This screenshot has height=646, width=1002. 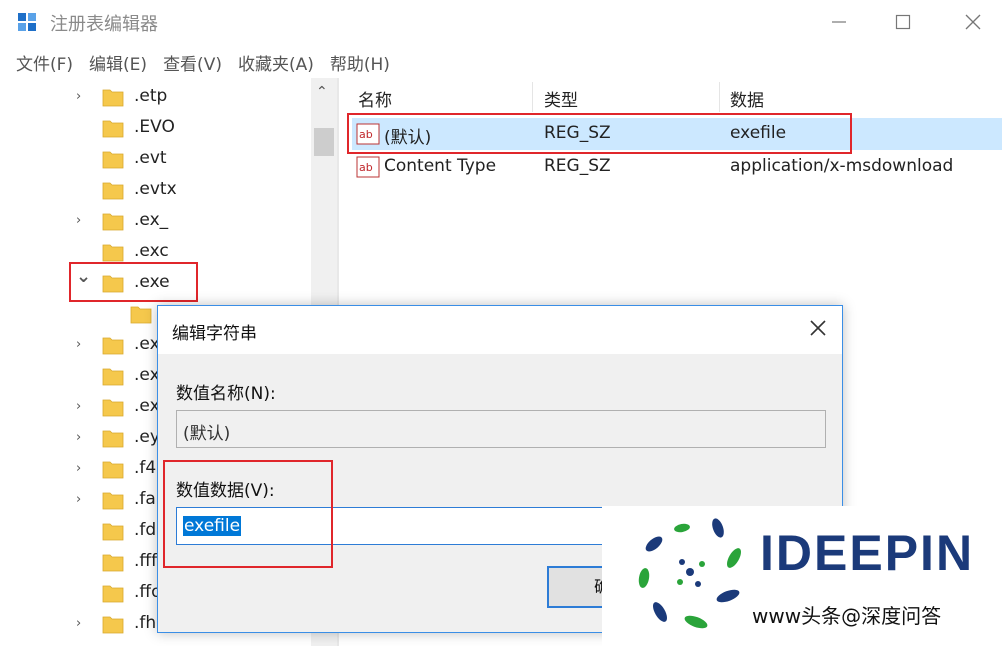 I want to click on close-button, so click(x=973, y=22).